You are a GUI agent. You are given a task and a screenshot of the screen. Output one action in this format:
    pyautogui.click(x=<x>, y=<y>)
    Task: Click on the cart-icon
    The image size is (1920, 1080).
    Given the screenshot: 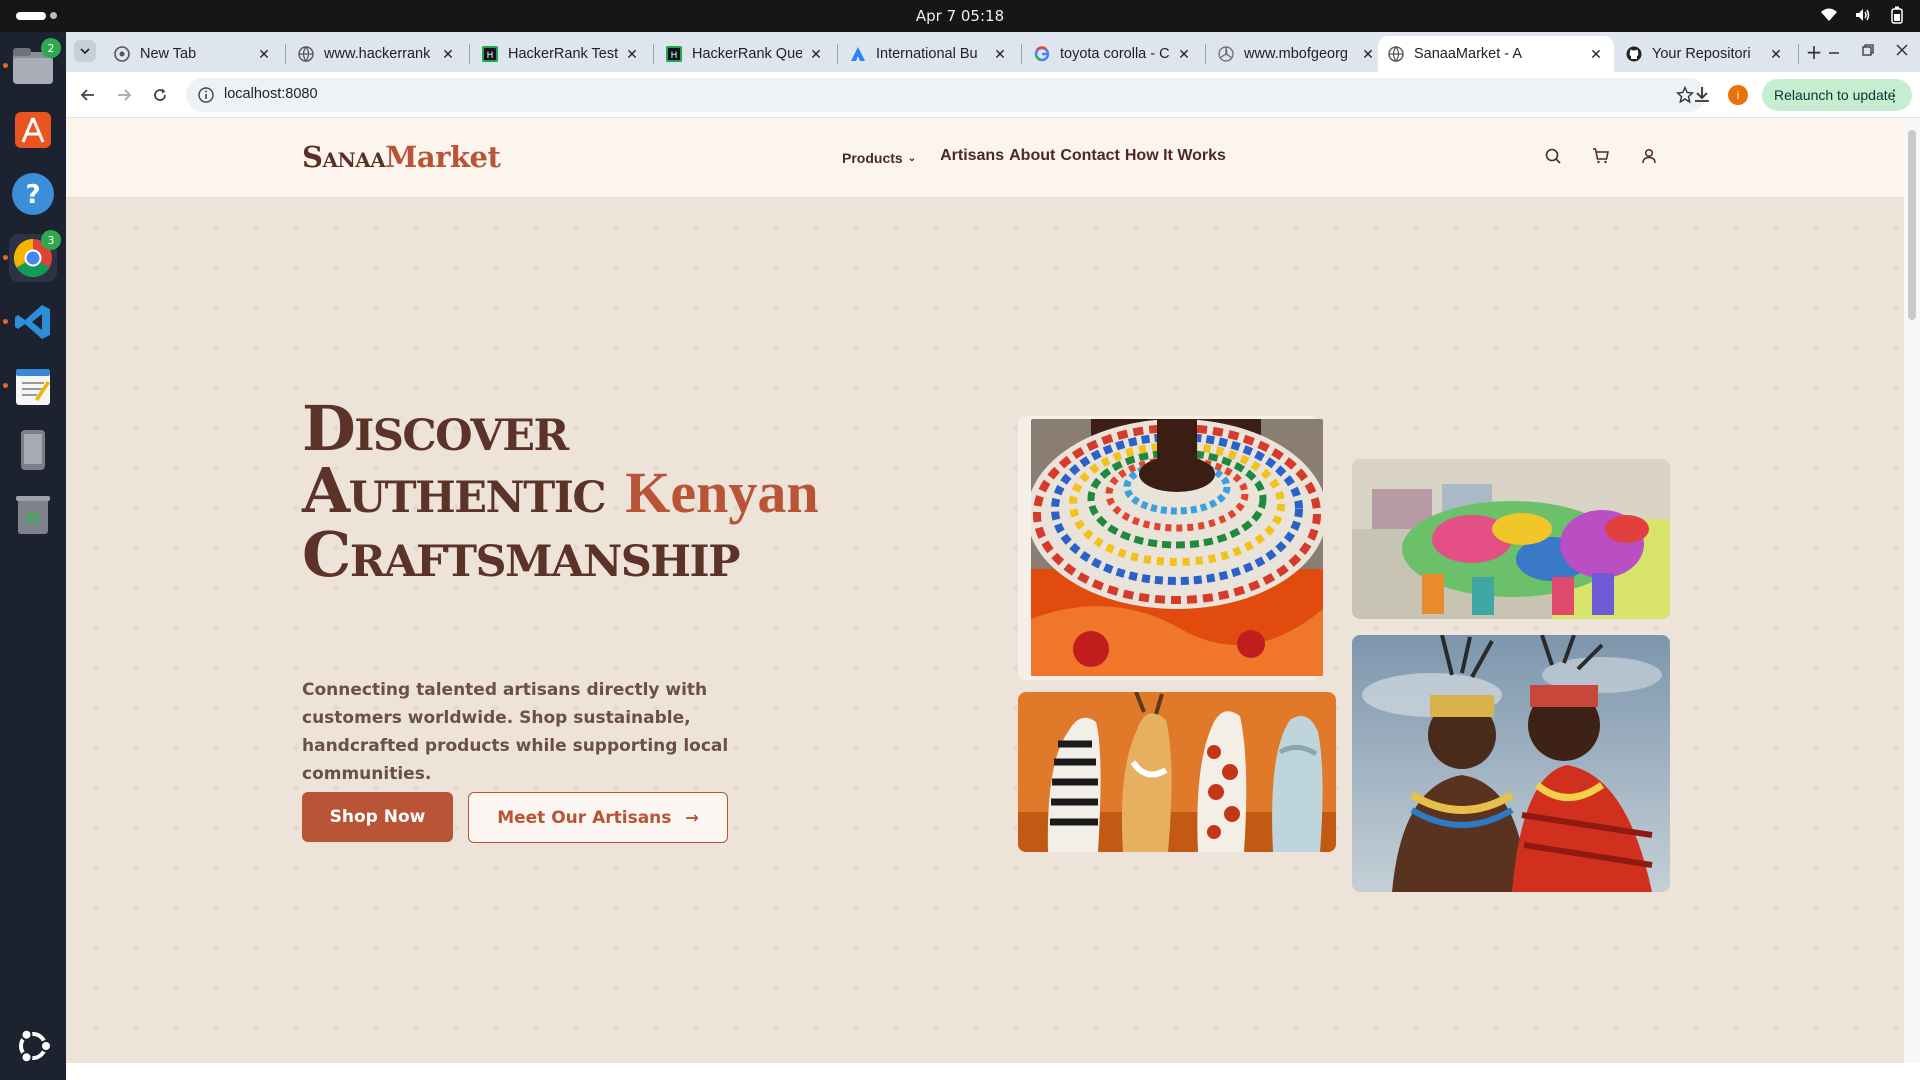 What is the action you would take?
    pyautogui.click(x=1602, y=157)
    